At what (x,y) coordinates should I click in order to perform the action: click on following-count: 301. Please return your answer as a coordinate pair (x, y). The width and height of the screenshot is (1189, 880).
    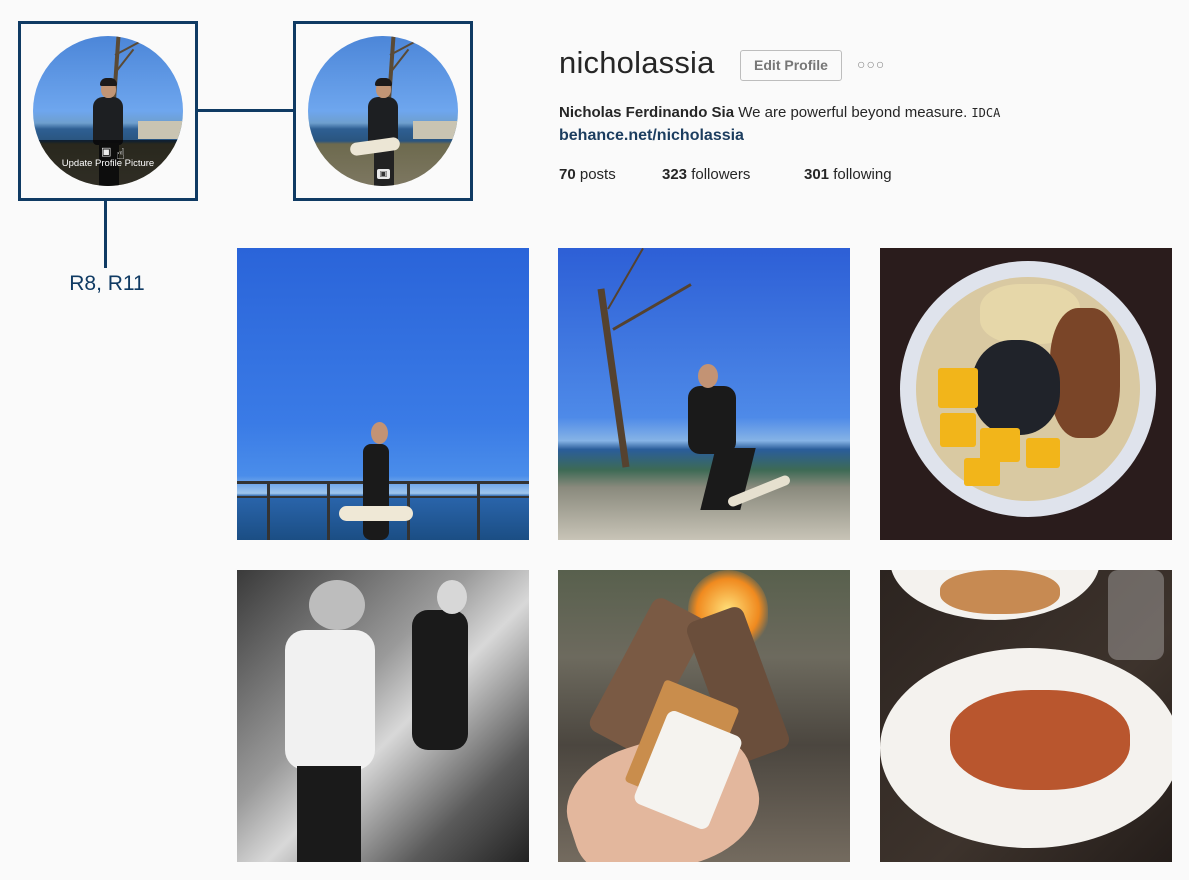
    Looking at the image, I should click on (817, 174).